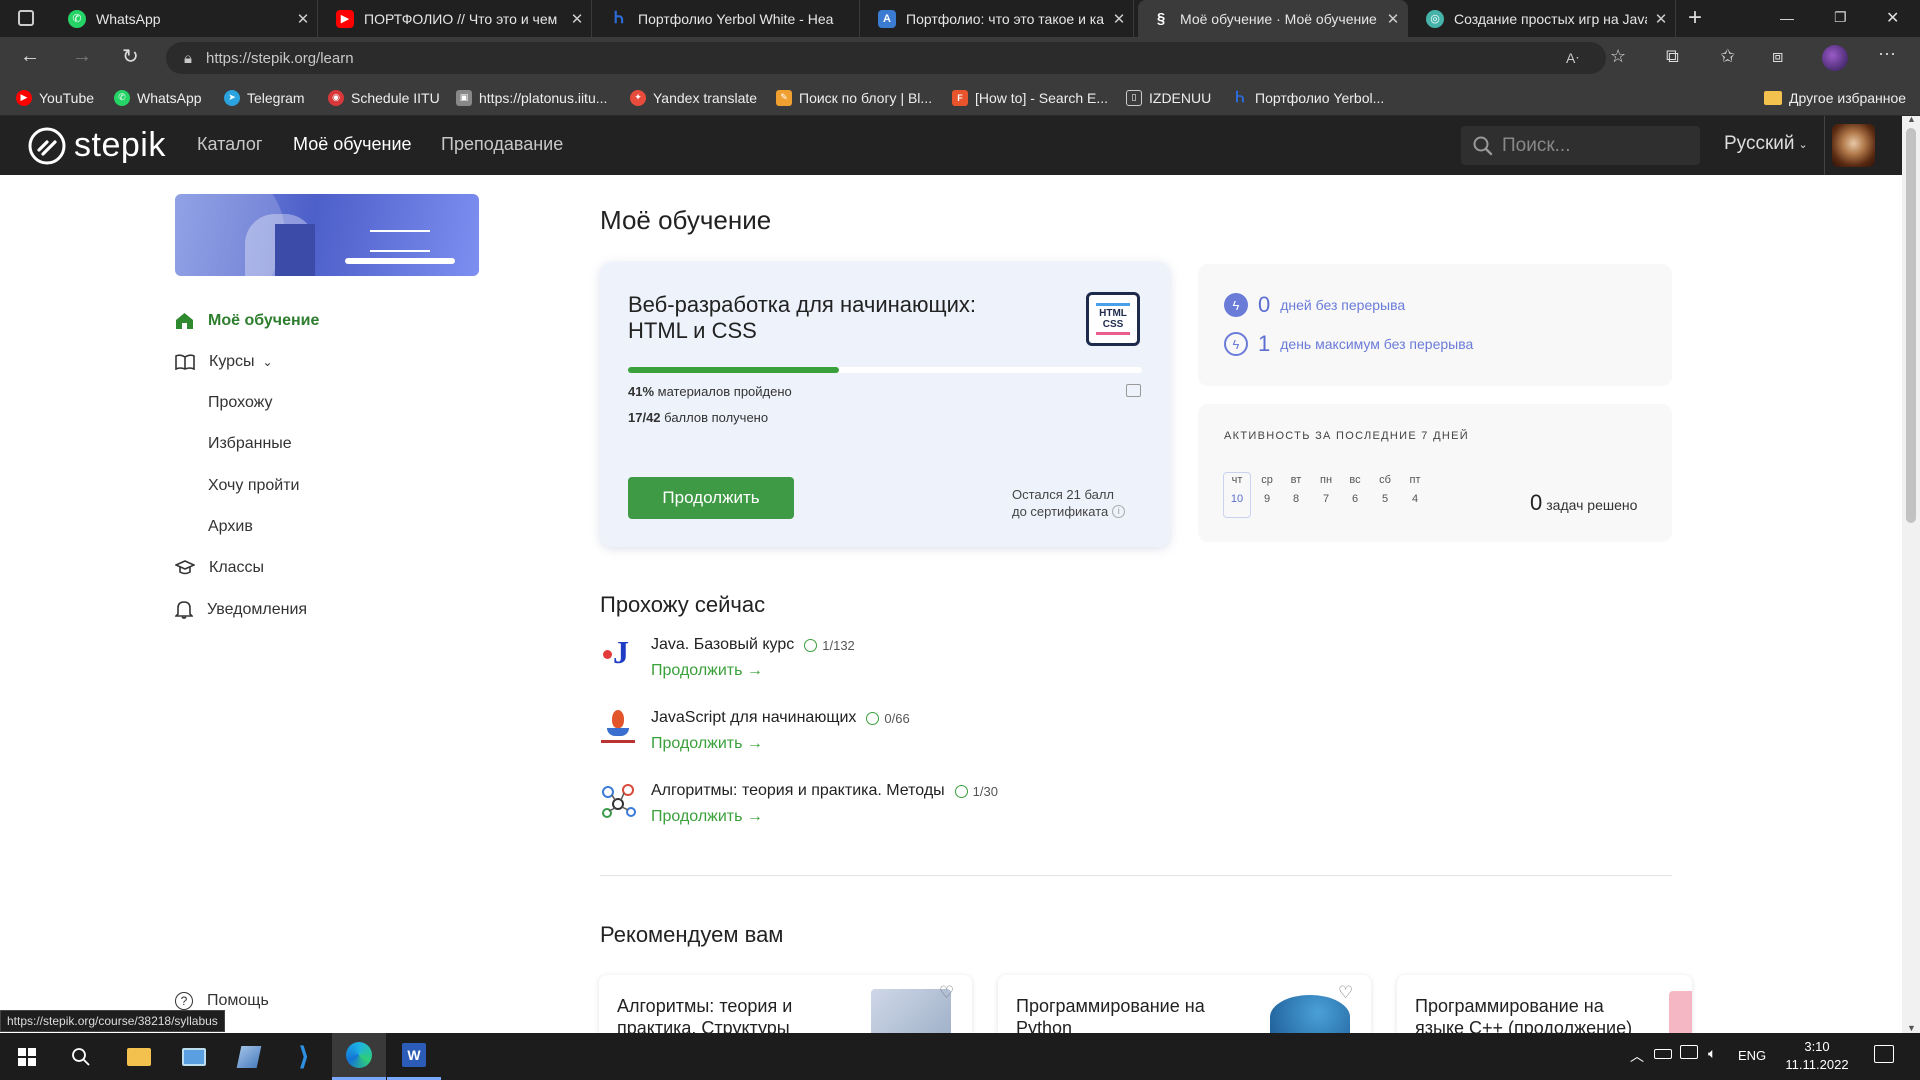 The width and height of the screenshot is (1920, 1080). Describe the element at coordinates (1835, 97) in the screenshot. I see `other-bookmarks: Другое избранное` at that location.